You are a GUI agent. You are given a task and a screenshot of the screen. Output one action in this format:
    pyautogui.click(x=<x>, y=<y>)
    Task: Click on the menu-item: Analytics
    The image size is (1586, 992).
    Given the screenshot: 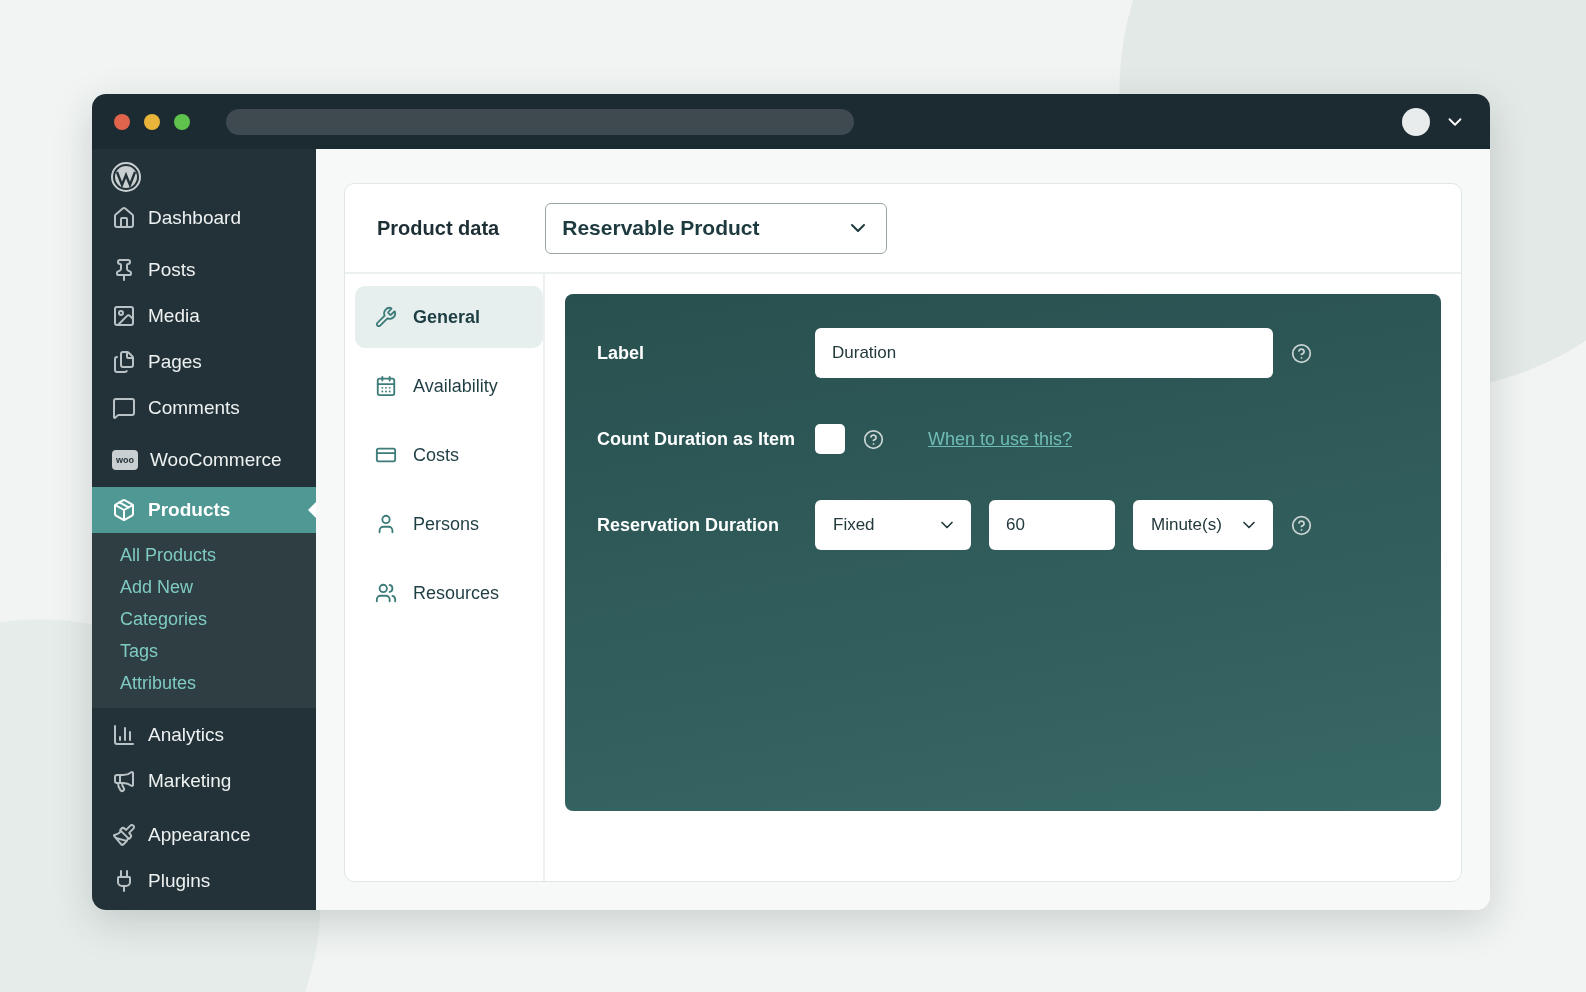 What is the action you would take?
    pyautogui.click(x=204, y=735)
    